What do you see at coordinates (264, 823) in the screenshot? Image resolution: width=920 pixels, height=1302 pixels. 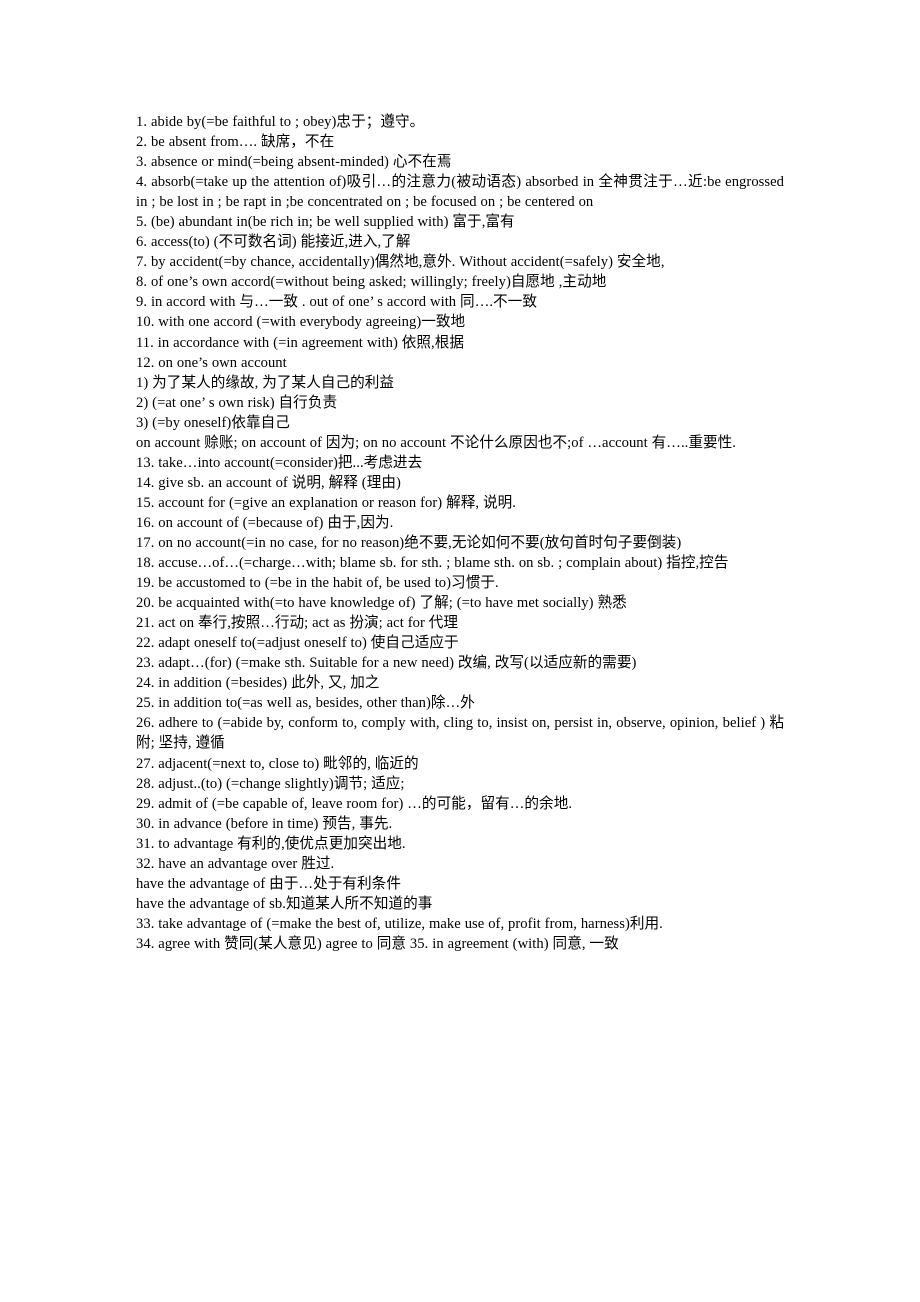 I see `item-30: 30. in advance (before in time) 预告, 事先.` at bounding box center [264, 823].